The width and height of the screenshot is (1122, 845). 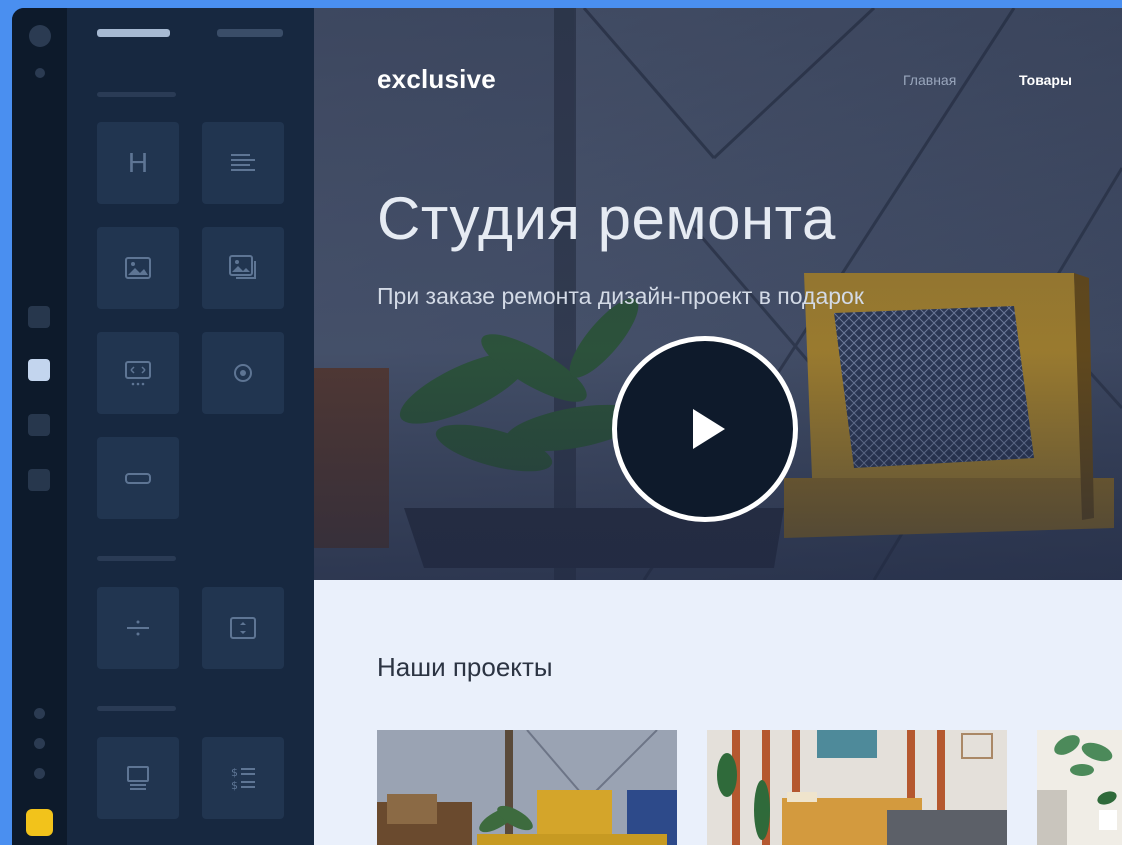 I want to click on widget-price-list: $ $, so click(x=243, y=778).